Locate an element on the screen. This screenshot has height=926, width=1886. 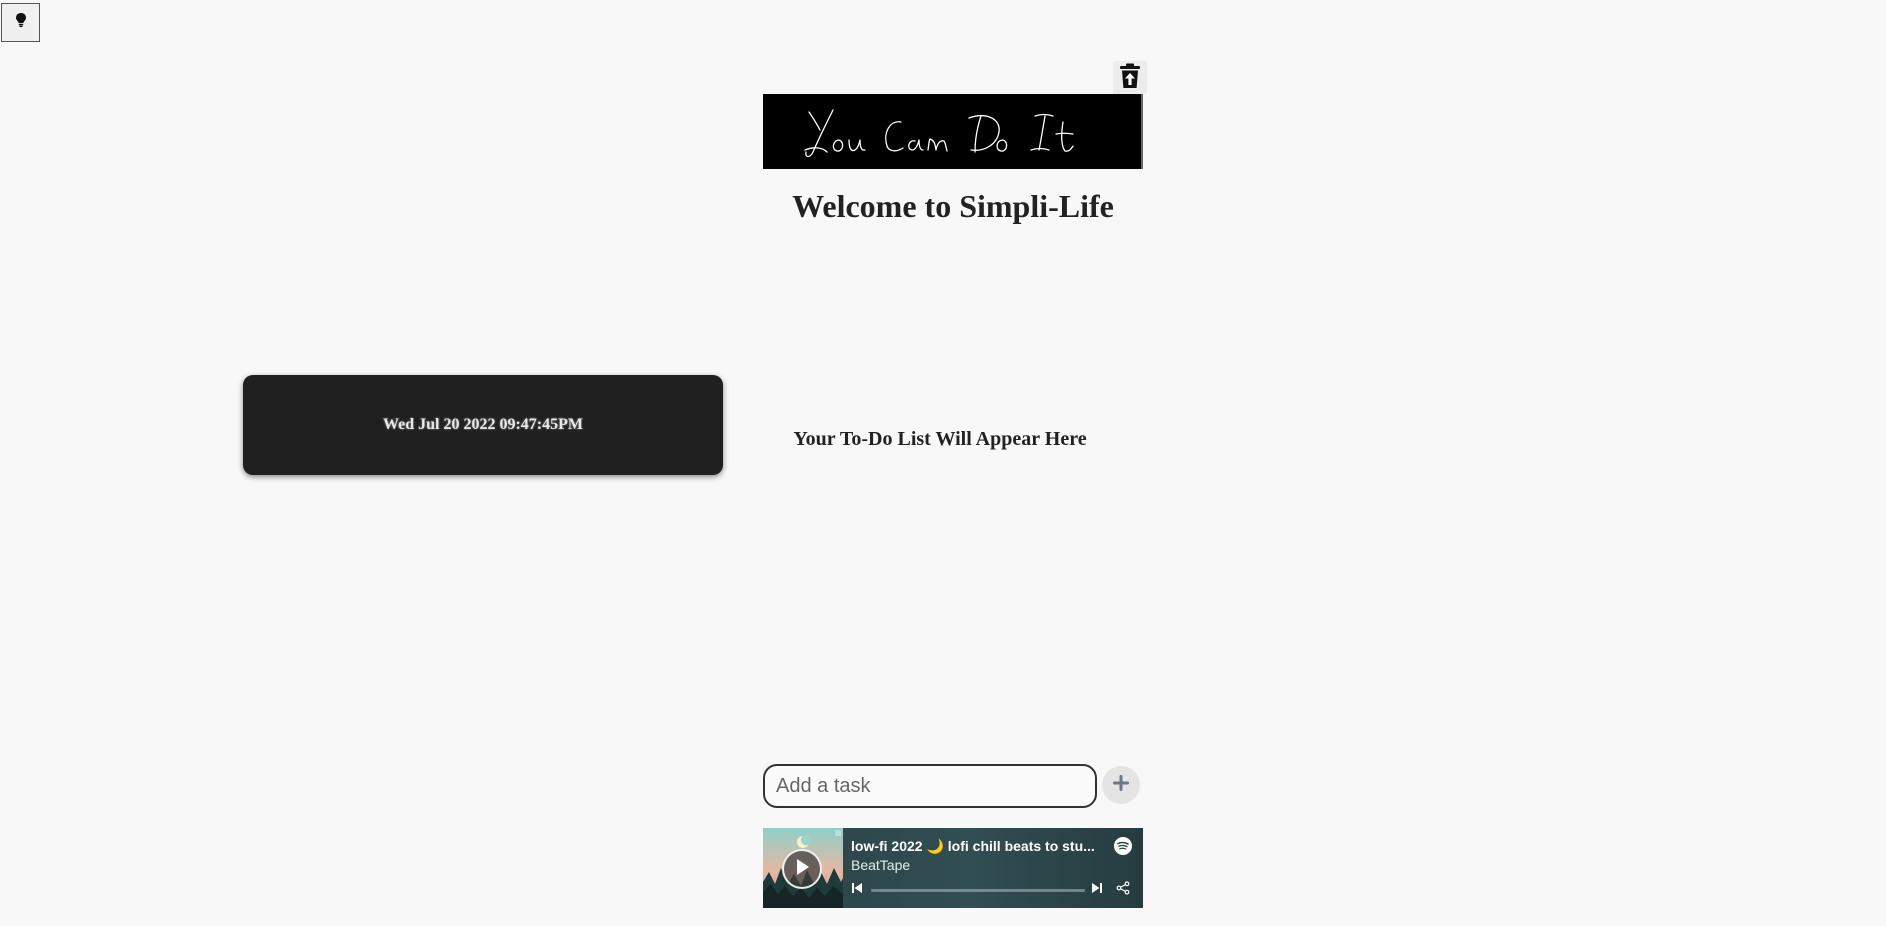
todo-empty-message: Your To-Do List Will Appear Here is located at coordinates (940, 439).